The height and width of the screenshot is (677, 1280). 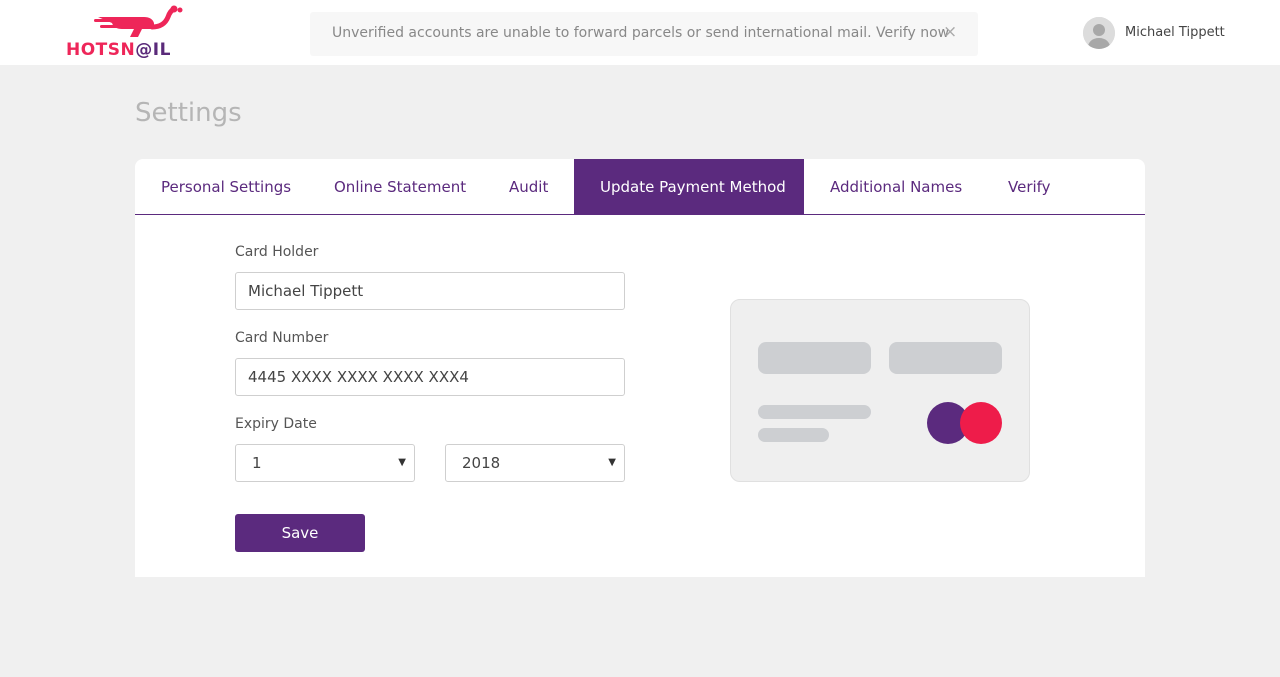 I want to click on expiry-date-label: Expiry Date, so click(x=276, y=424).